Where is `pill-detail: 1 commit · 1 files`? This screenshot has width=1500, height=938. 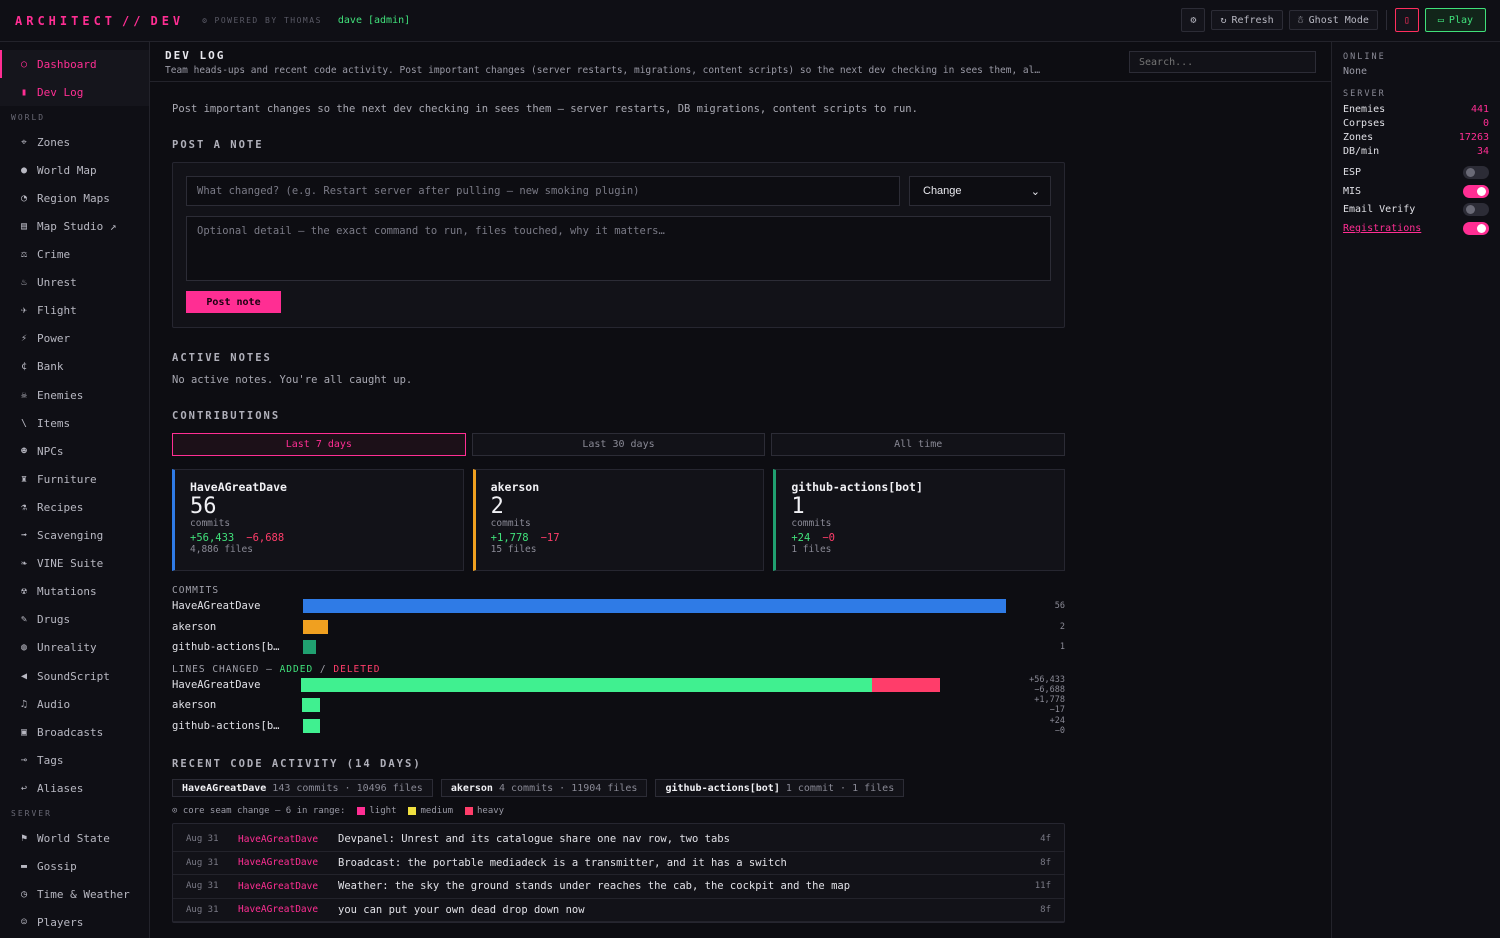 pill-detail: 1 commit · 1 files is located at coordinates (840, 788).